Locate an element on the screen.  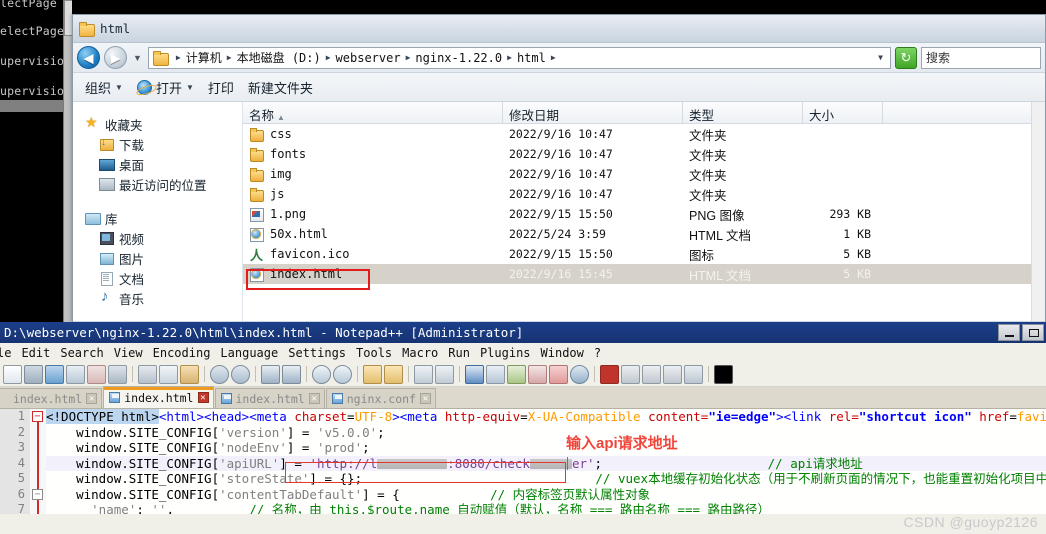
table-row: js 2022/9/16 10:47 文件夹 is located at coordinates (644, 194).